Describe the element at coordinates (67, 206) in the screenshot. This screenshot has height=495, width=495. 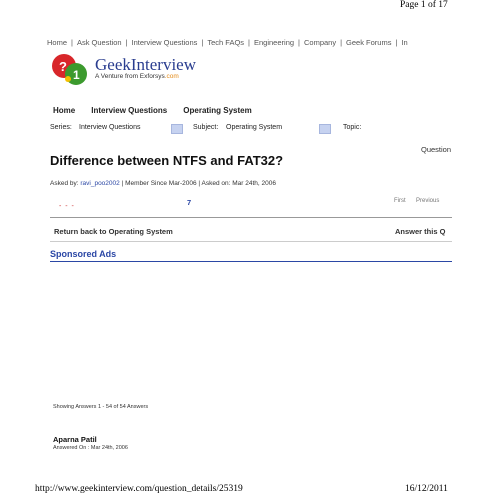
I see `rating-dashes: - - -` at that location.